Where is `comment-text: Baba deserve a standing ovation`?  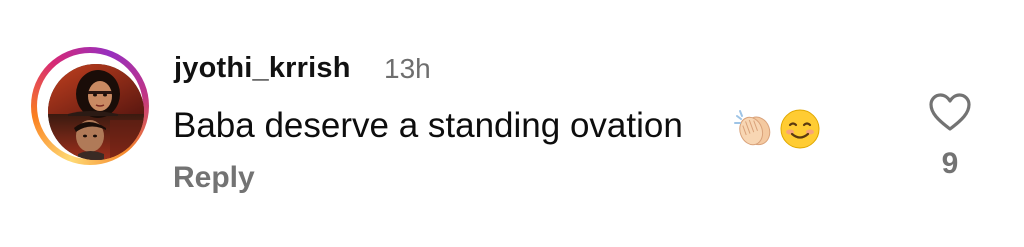
comment-text: Baba deserve a standing ovation is located at coordinates (428, 125).